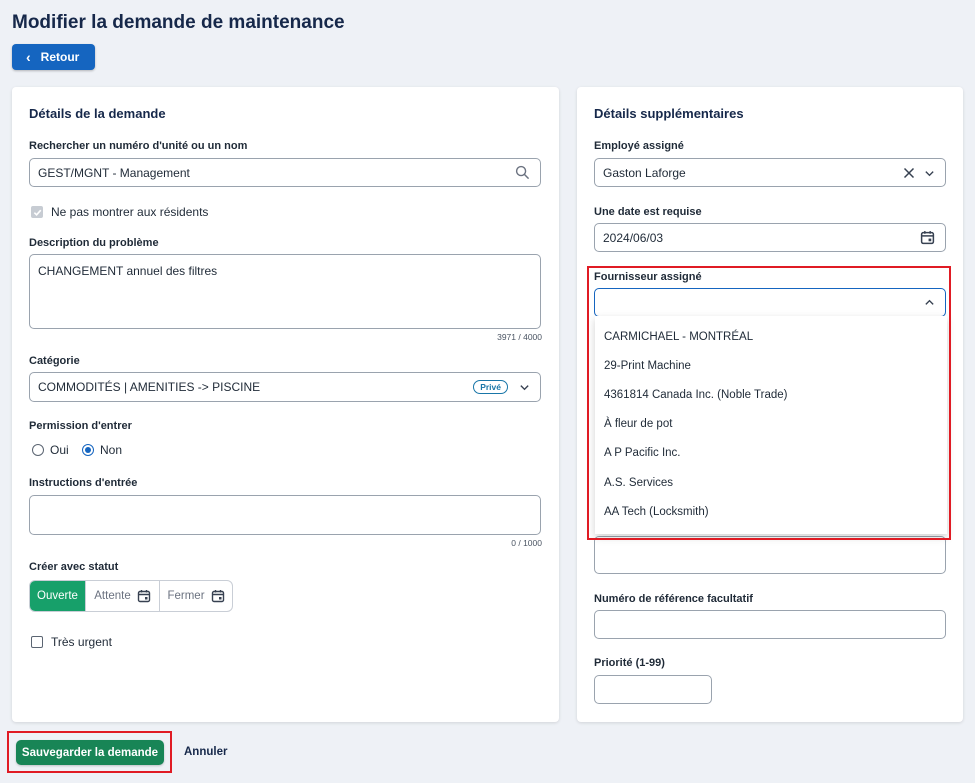 Image resolution: width=975 pixels, height=783 pixels. I want to click on search-icon, so click(522, 172).